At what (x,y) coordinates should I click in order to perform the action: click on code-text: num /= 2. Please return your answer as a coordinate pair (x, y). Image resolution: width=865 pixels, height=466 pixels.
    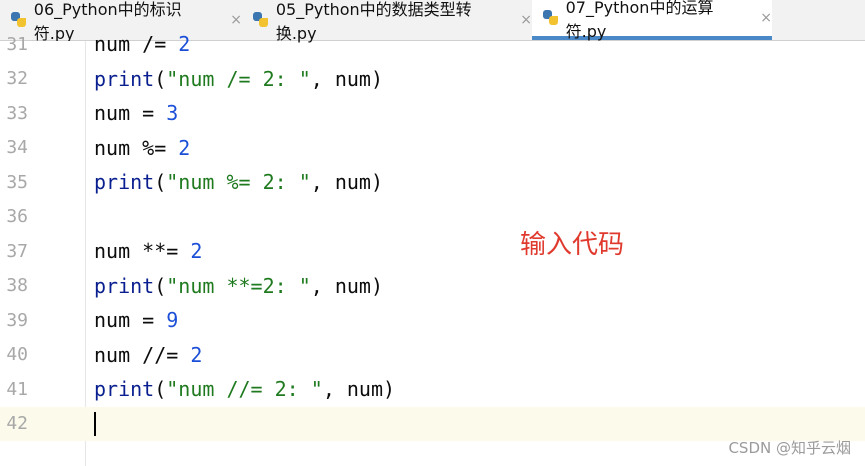
    Looking at the image, I should click on (142, 44).